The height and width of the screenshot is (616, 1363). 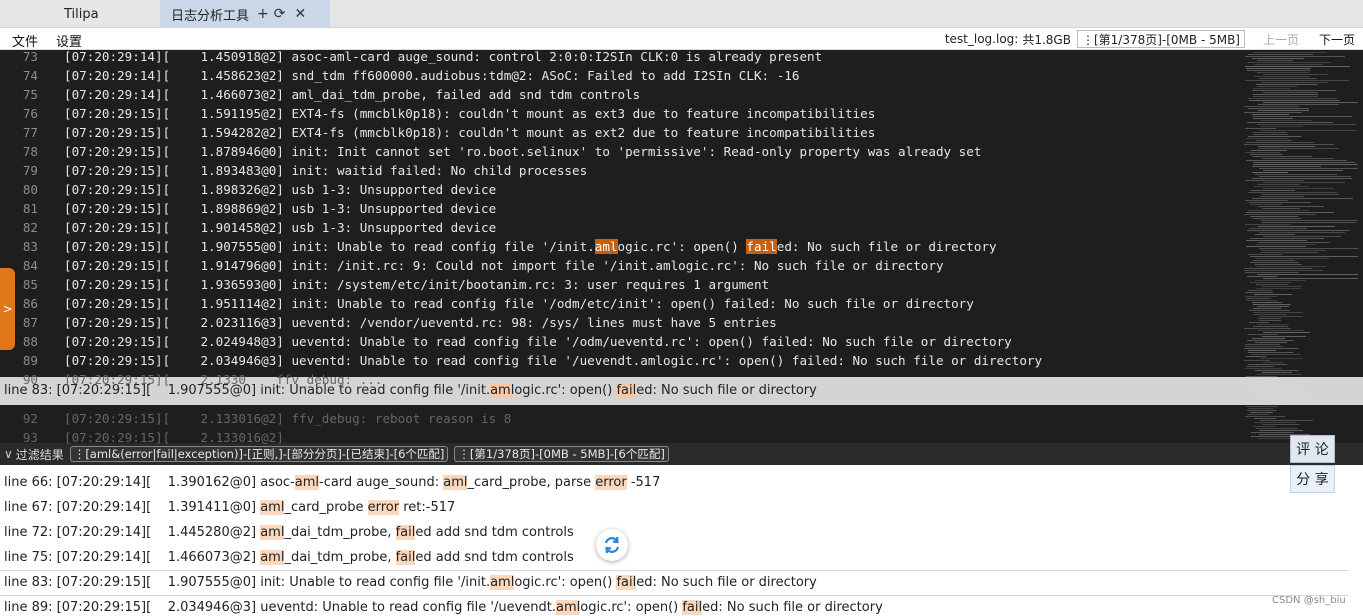 I want to click on tab-log-analyzer-label: 日志分析工具, so click(x=210, y=16).